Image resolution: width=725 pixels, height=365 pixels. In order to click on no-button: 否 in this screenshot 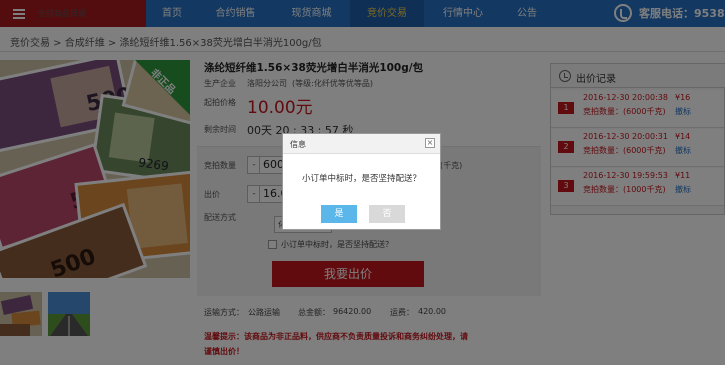, I will do `click(387, 214)`.